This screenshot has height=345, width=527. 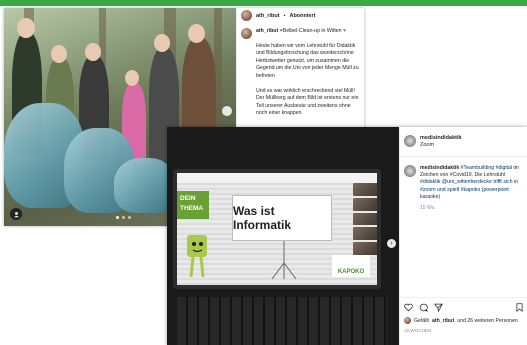 I want to click on caption-hashtags: #Teambuilding #digital, so click(x=486, y=168).